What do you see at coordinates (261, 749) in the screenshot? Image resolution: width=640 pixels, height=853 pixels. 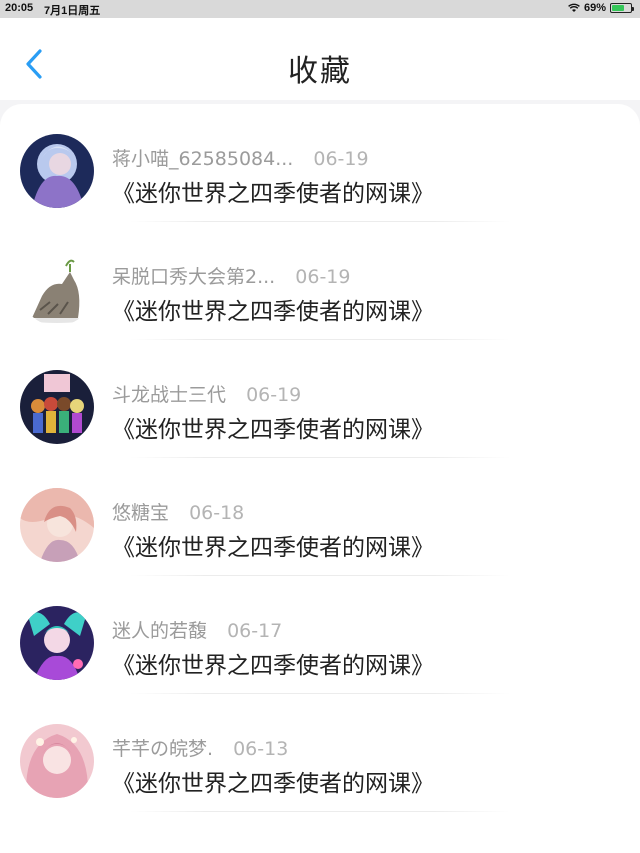 I see `item-date: 06-13` at bounding box center [261, 749].